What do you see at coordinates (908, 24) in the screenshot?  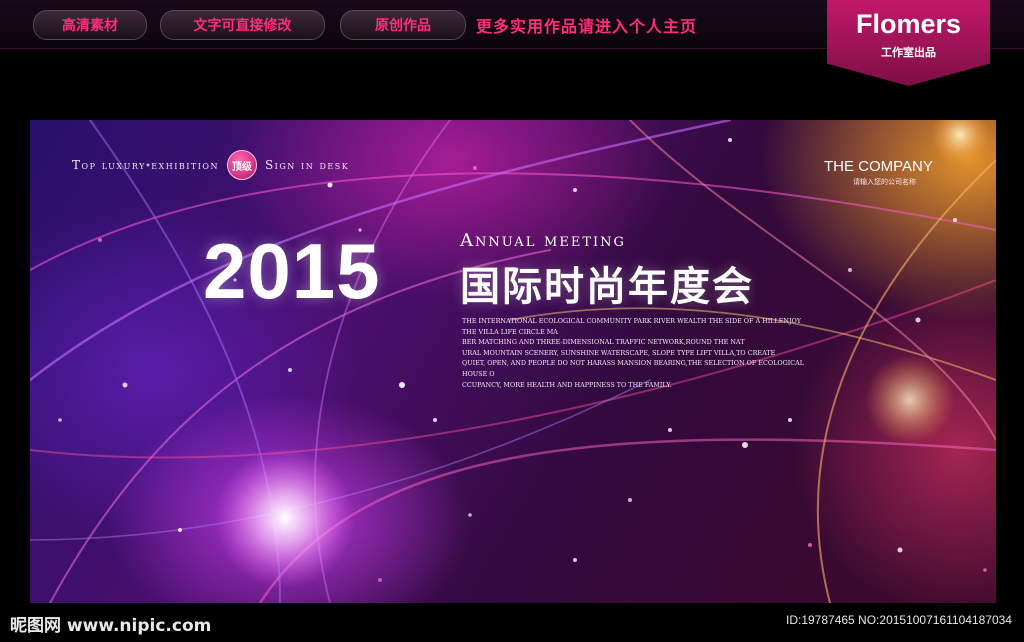 I see `brand-name: Flomers` at bounding box center [908, 24].